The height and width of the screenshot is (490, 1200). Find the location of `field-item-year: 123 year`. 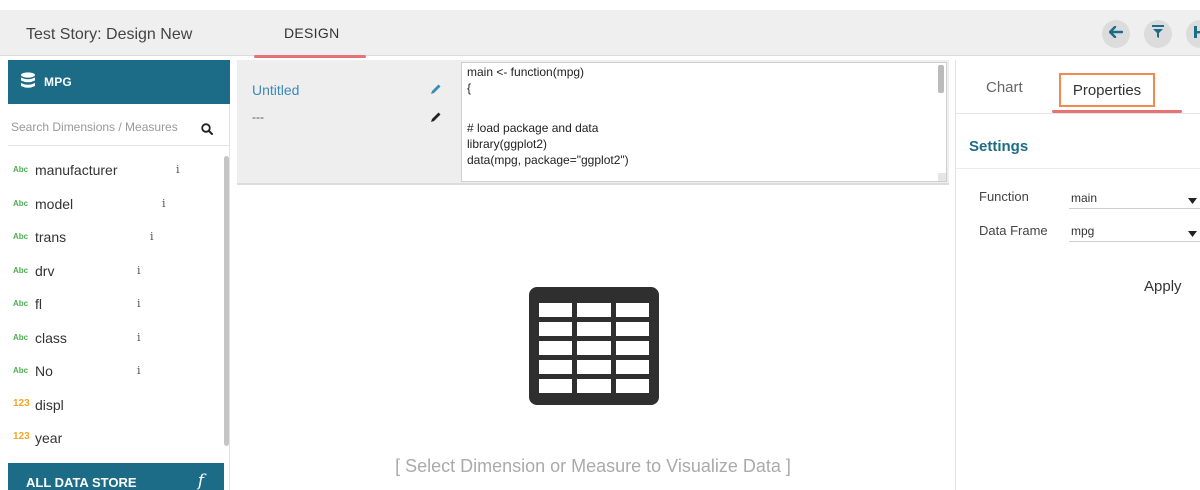

field-item-year: 123 year is located at coordinates (113, 441).